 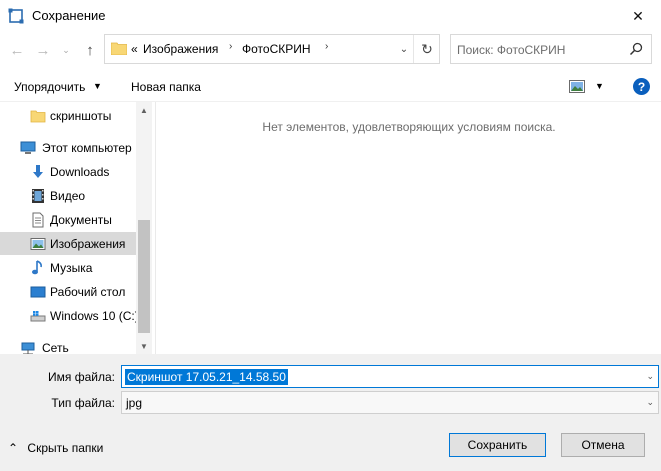 What do you see at coordinates (144, 110) in the screenshot?
I see `scroll-up-icon: ▲` at bounding box center [144, 110].